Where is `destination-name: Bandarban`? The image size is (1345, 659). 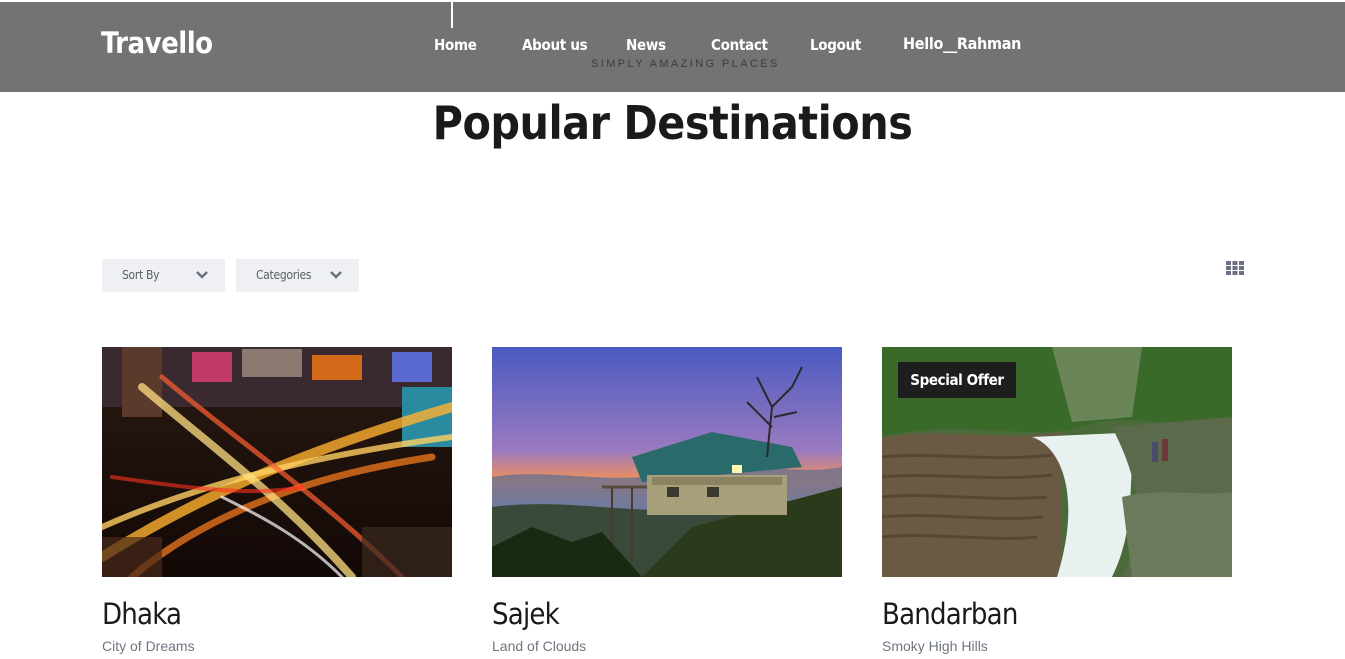 destination-name: Bandarban is located at coordinates (950, 614).